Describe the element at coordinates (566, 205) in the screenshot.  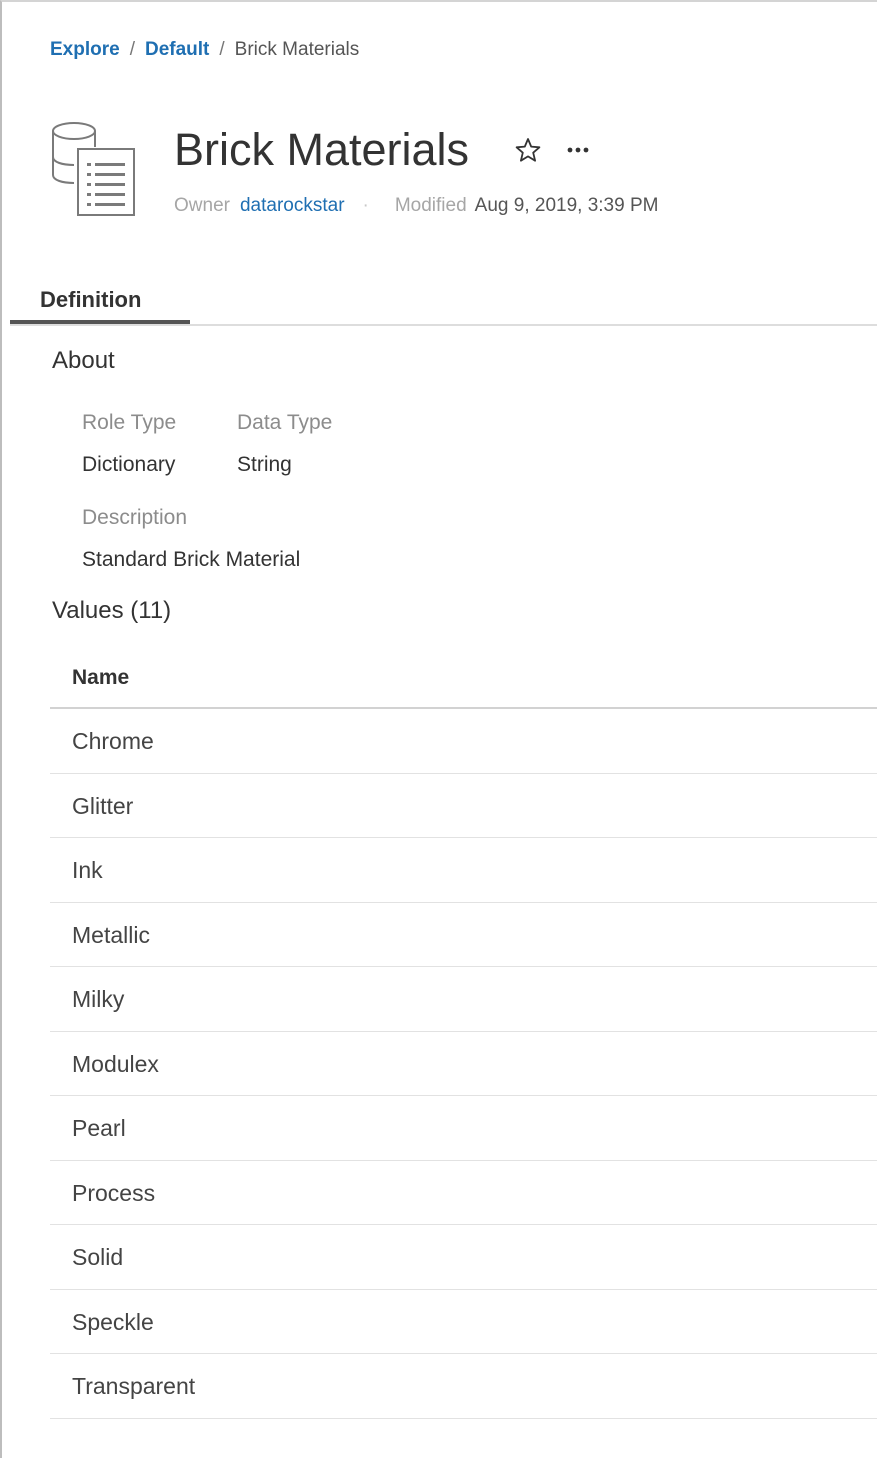
I see `modified-date: Aug 9, 2019, 3:39 PM` at that location.